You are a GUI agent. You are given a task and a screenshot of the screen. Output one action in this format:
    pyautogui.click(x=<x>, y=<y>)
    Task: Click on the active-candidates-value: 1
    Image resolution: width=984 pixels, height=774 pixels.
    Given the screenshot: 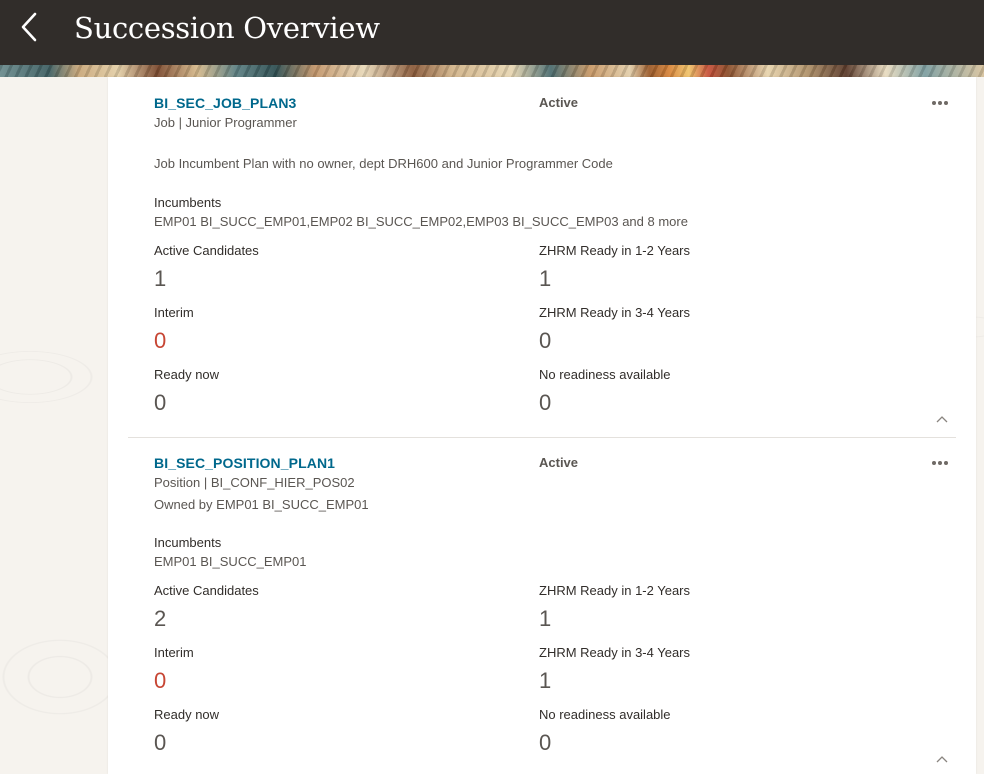 What is the action you would take?
    pyautogui.click(x=160, y=278)
    